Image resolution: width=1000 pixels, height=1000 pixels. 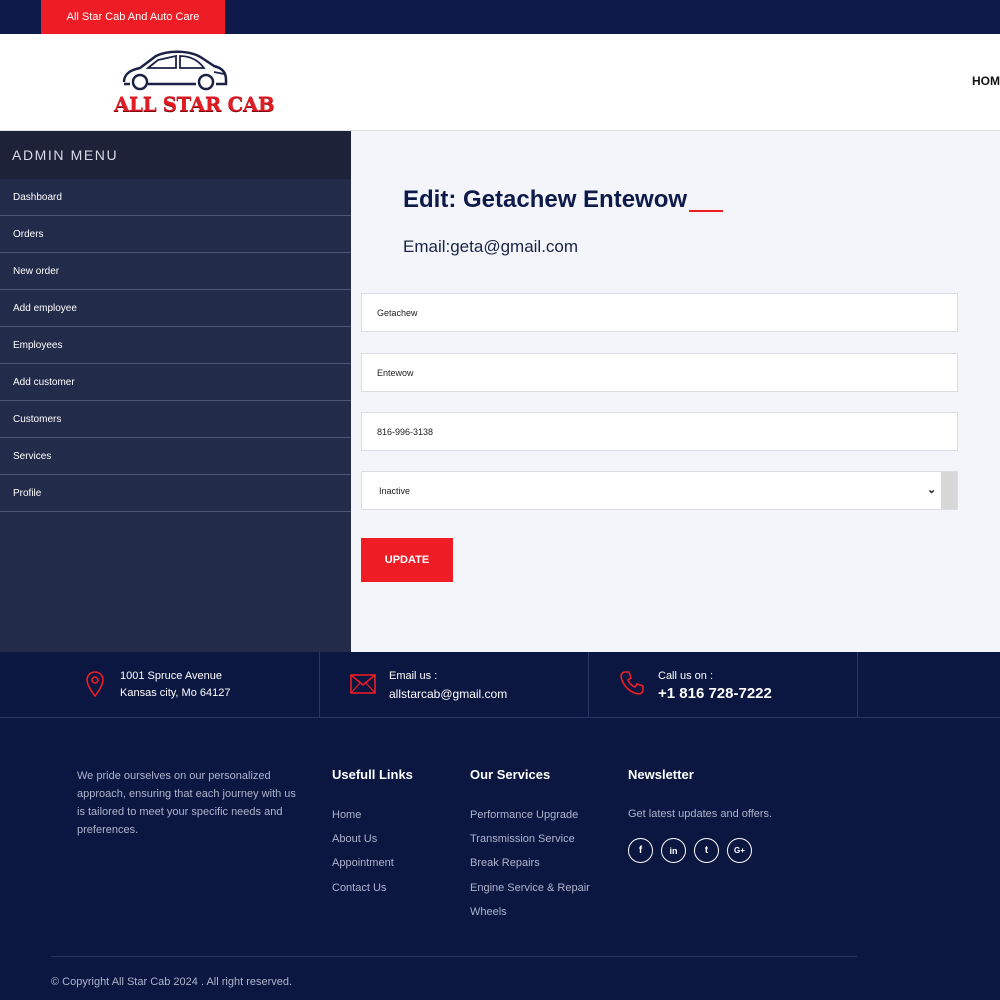 What do you see at coordinates (413, 676) in the screenshot?
I see `email-label: Email us :` at bounding box center [413, 676].